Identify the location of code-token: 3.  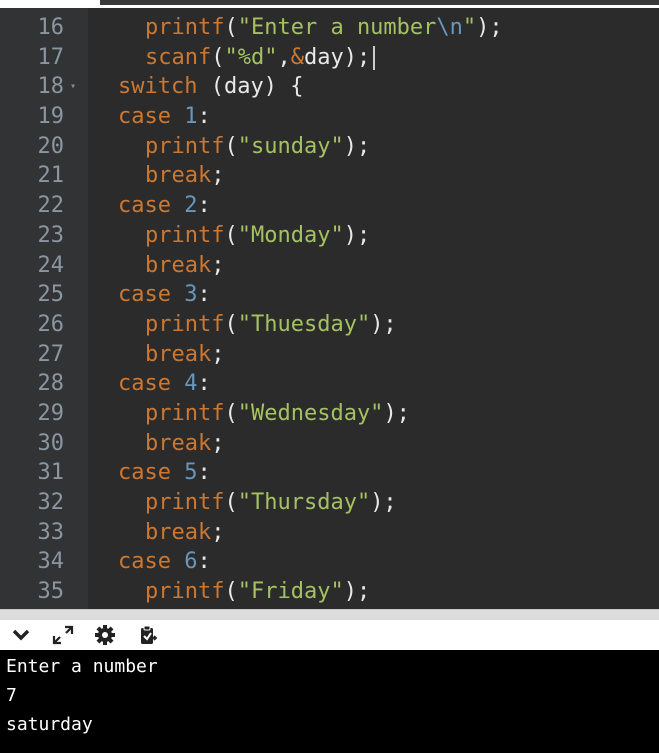
(191, 295).